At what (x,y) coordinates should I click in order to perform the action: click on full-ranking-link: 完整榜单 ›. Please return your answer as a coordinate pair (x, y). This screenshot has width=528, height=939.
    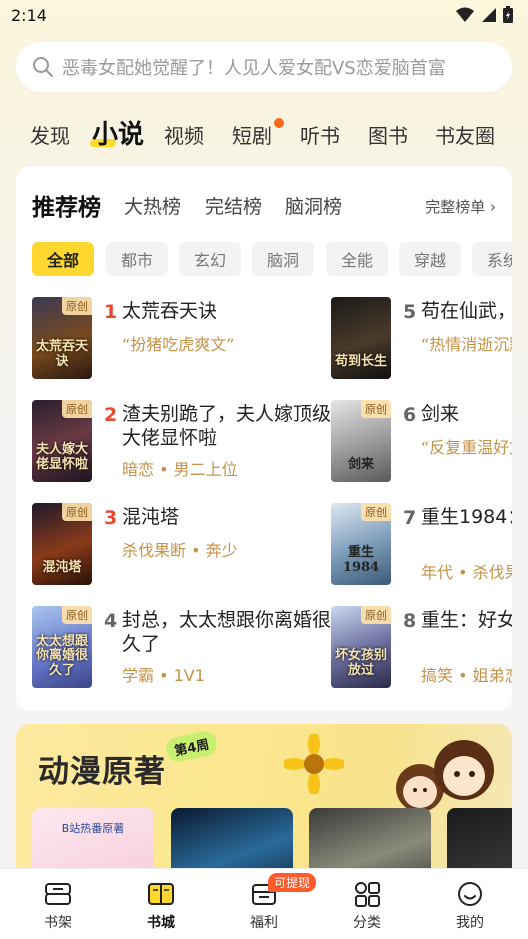
    Looking at the image, I should click on (460, 206).